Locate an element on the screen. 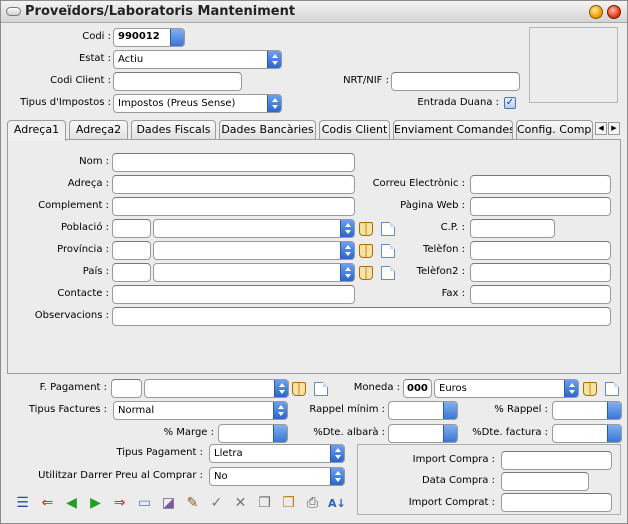  rappel-minim-spin-button is located at coordinates (450, 410).